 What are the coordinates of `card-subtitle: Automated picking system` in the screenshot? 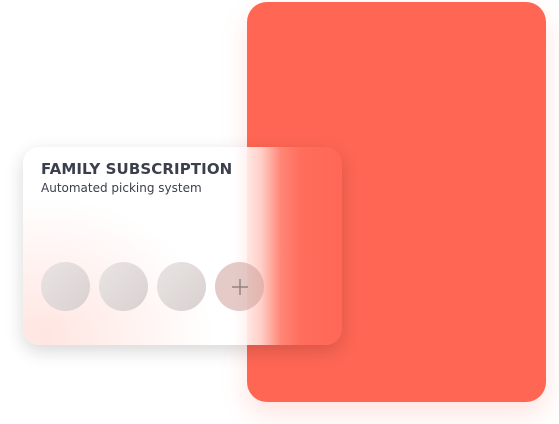 It's located at (121, 188).